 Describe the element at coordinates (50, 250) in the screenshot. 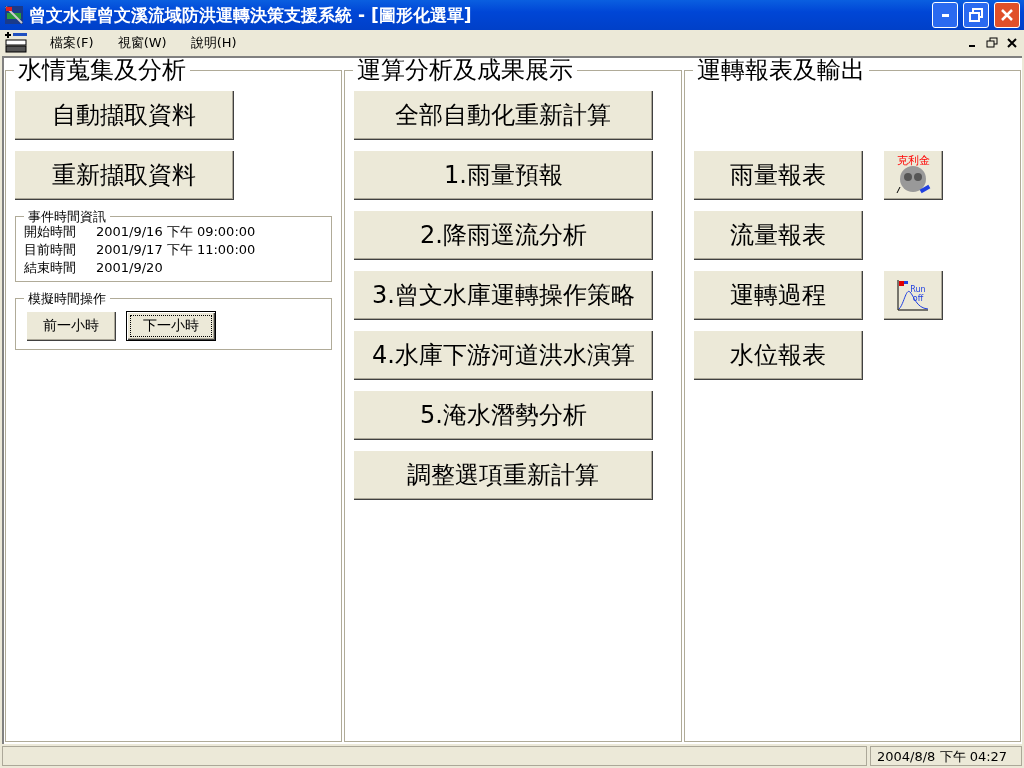

I see `time-label: 目前時間` at that location.